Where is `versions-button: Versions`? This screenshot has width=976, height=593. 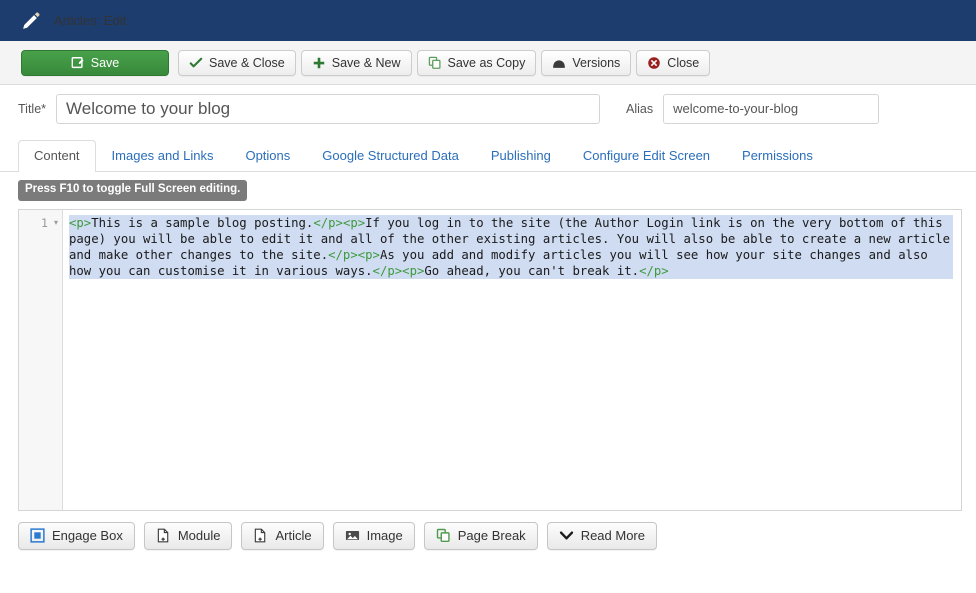
versions-button: Versions is located at coordinates (586, 62).